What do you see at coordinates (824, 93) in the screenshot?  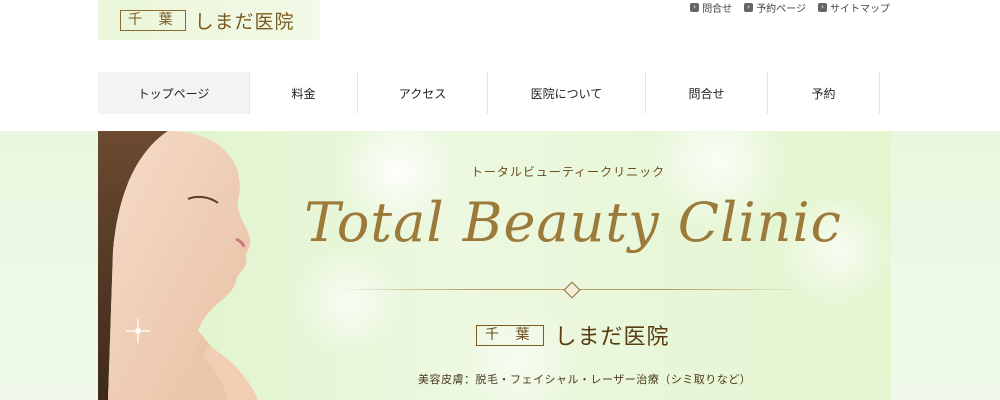 I see `nav-item-reservation: 予約` at bounding box center [824, 93].